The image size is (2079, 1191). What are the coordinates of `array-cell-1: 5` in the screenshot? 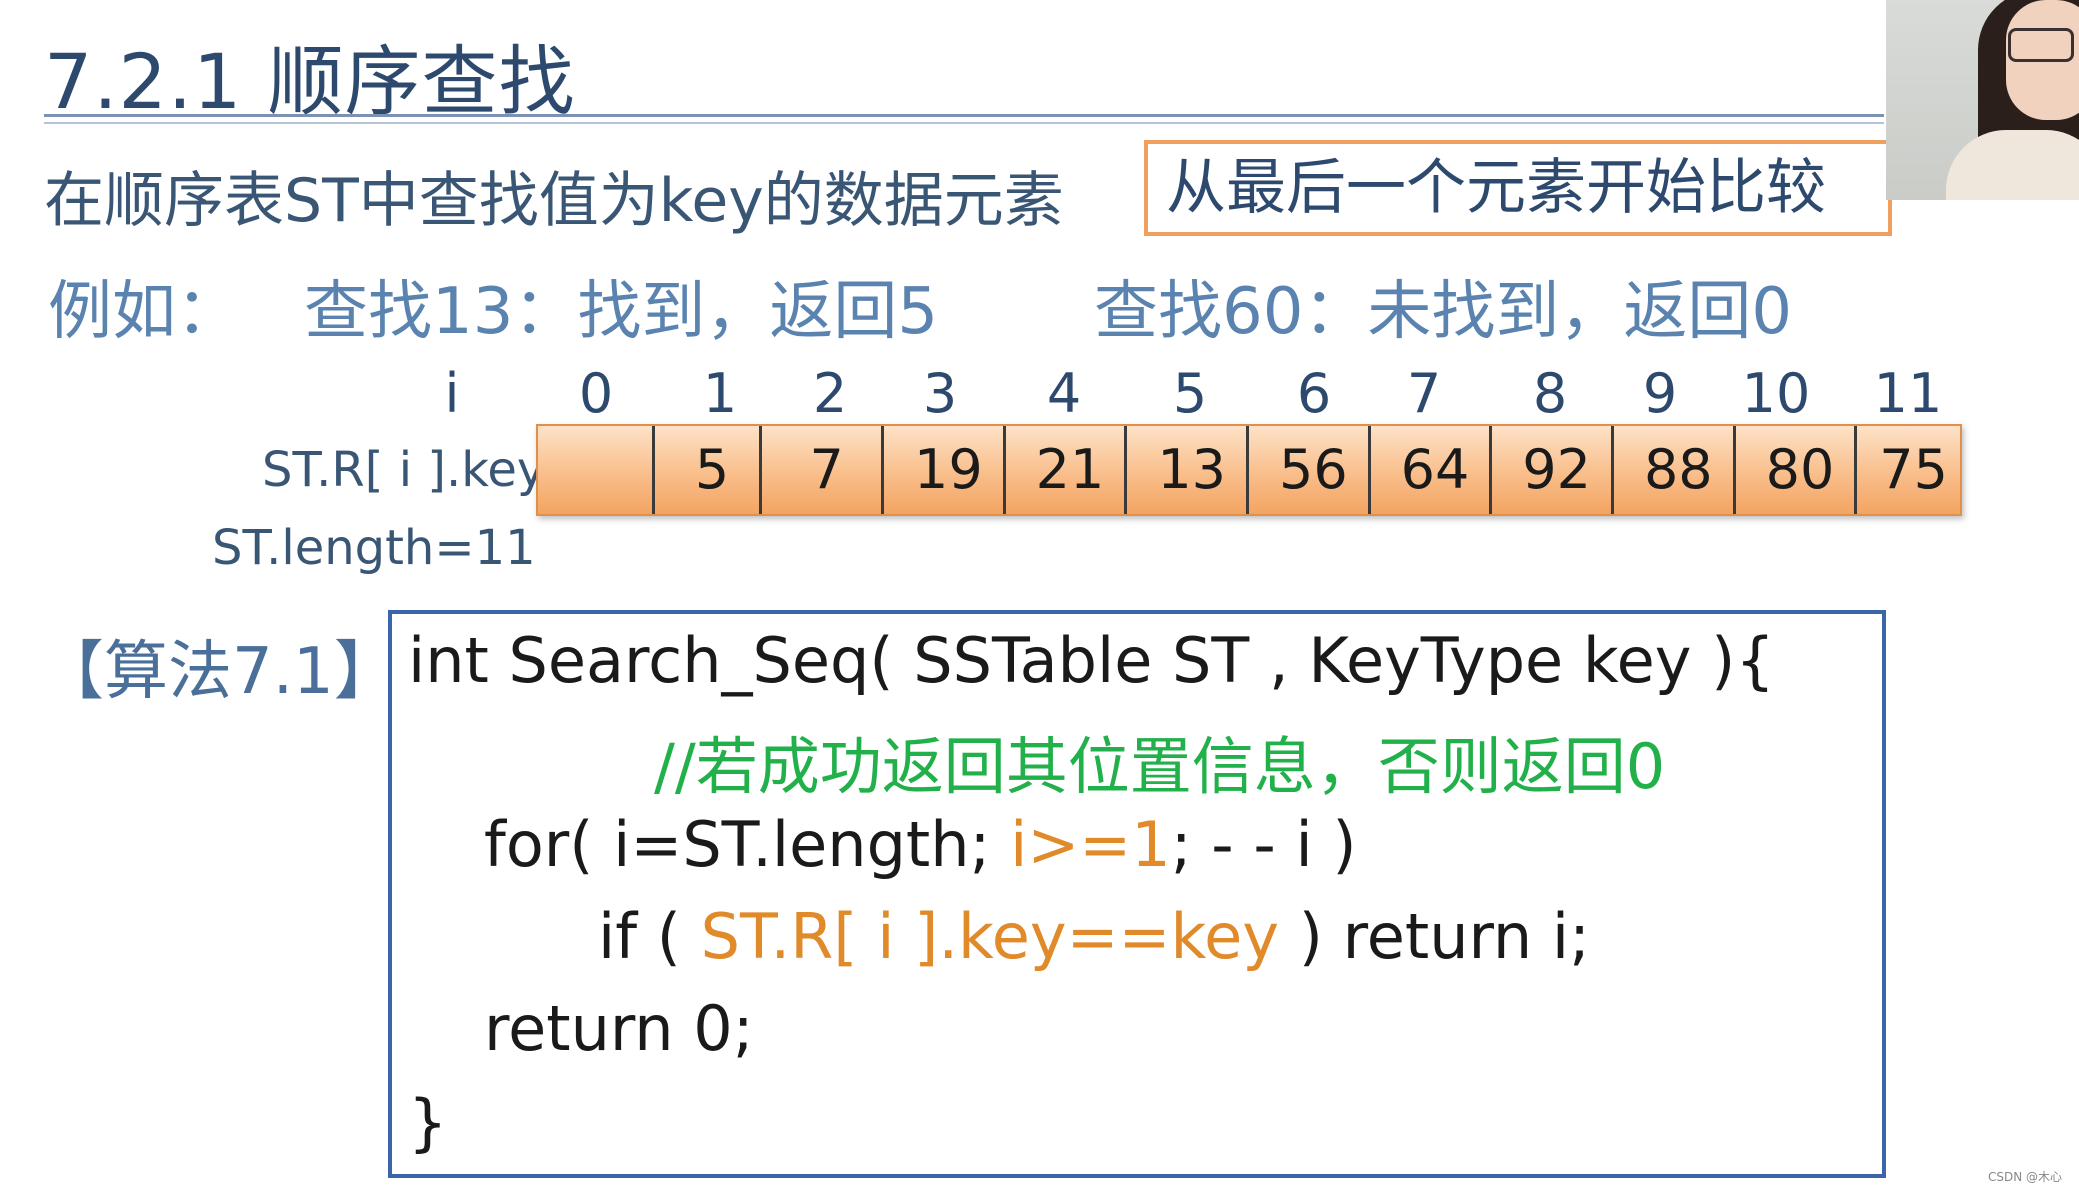 It's located at (705, 470).